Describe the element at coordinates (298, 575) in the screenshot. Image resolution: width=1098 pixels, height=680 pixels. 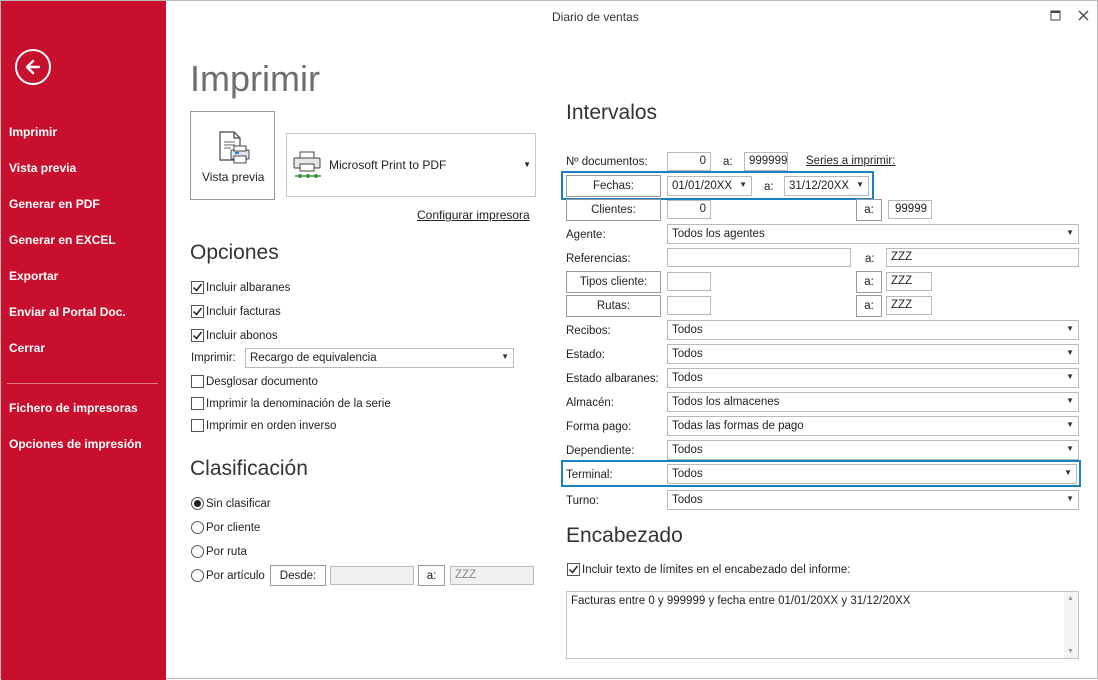
I see `desde-button: Desde:` at that location.